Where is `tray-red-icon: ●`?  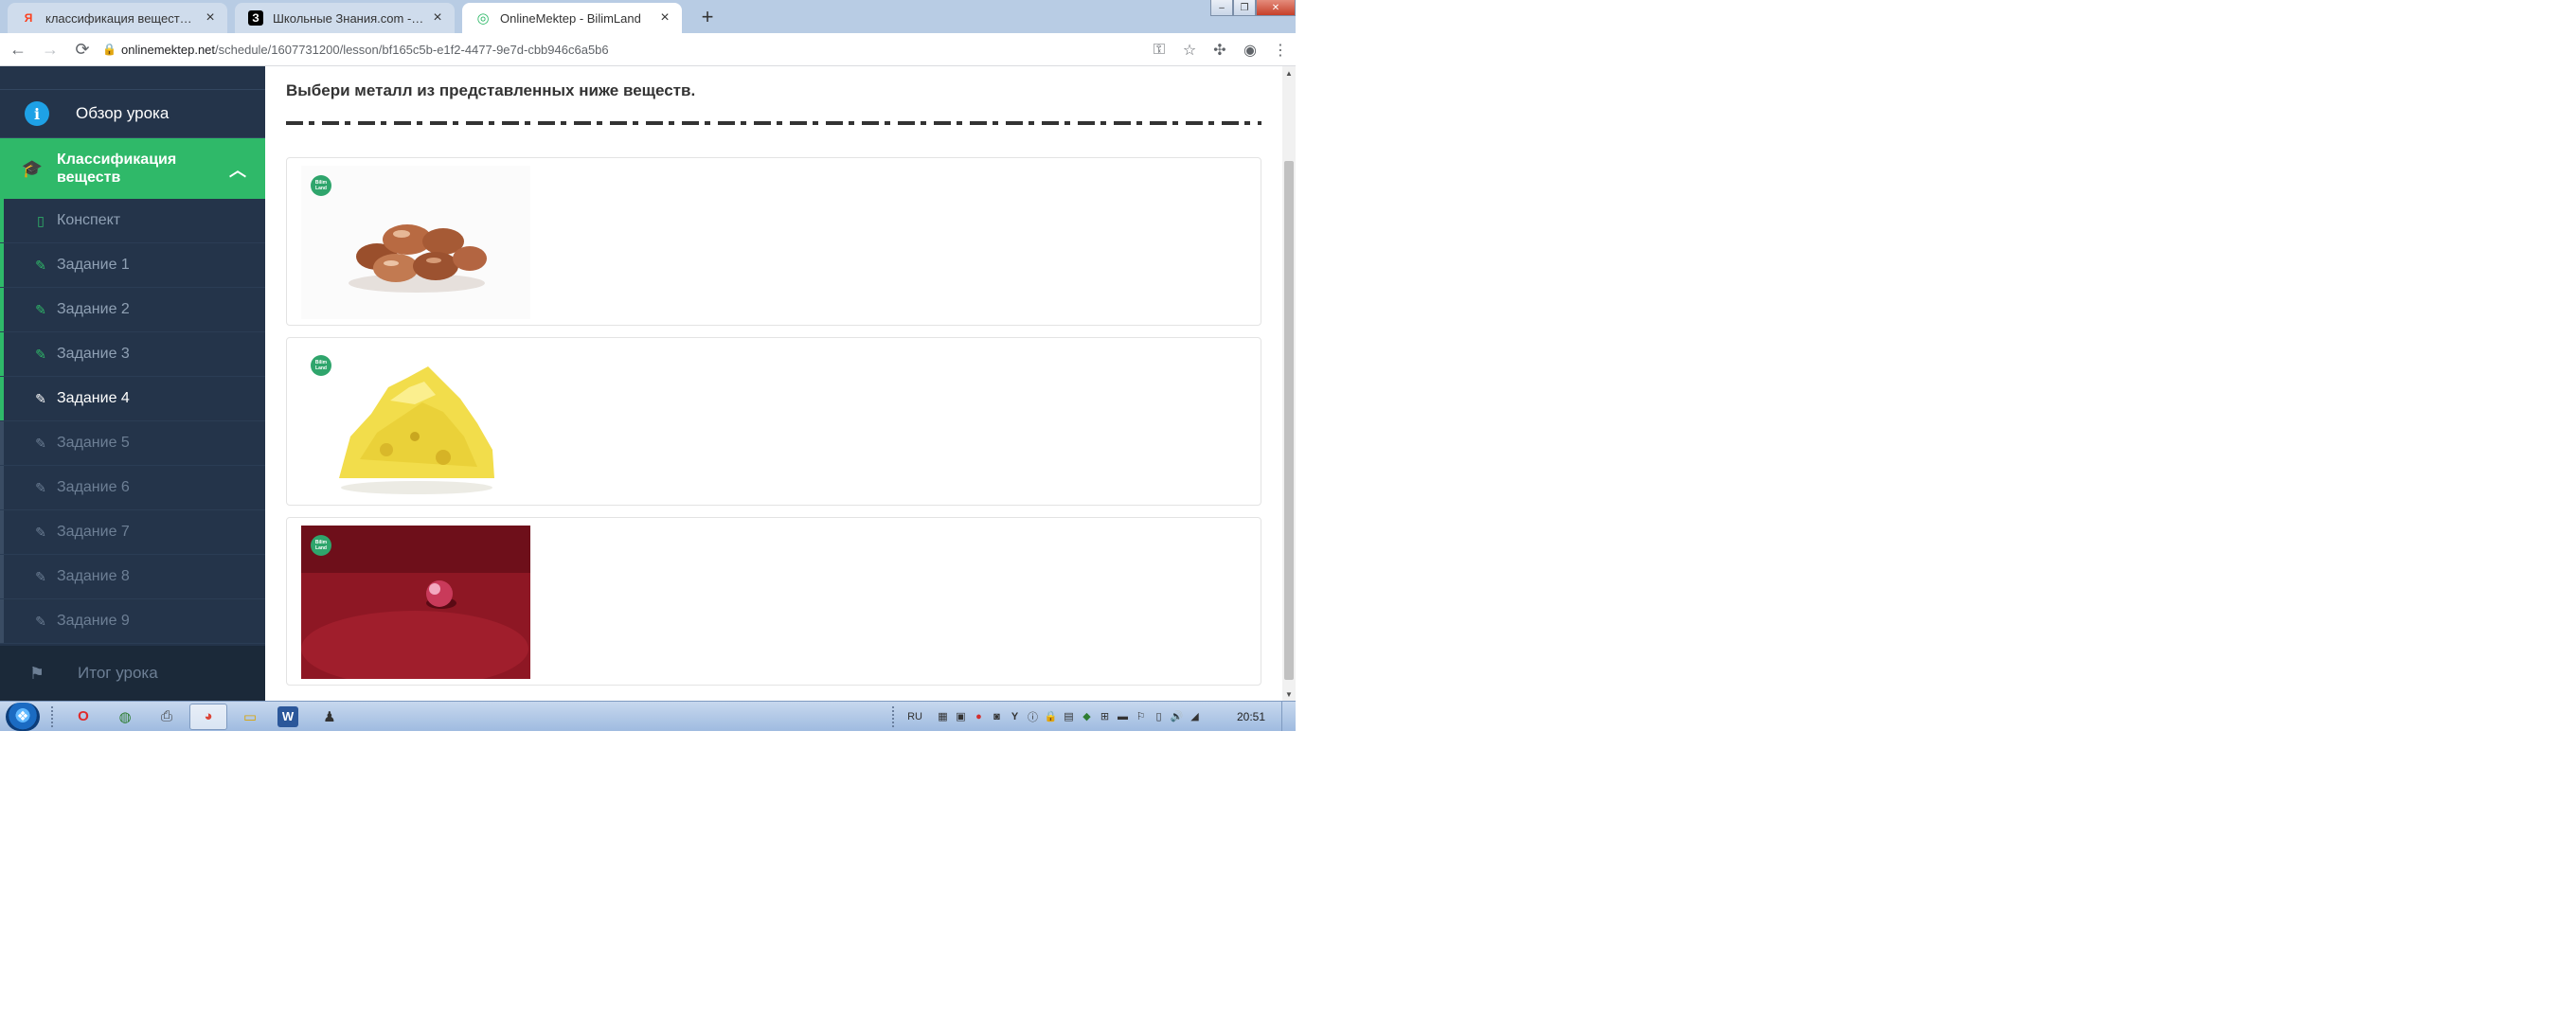 tray-red-icon: ● is located at coordinates (979, 716).